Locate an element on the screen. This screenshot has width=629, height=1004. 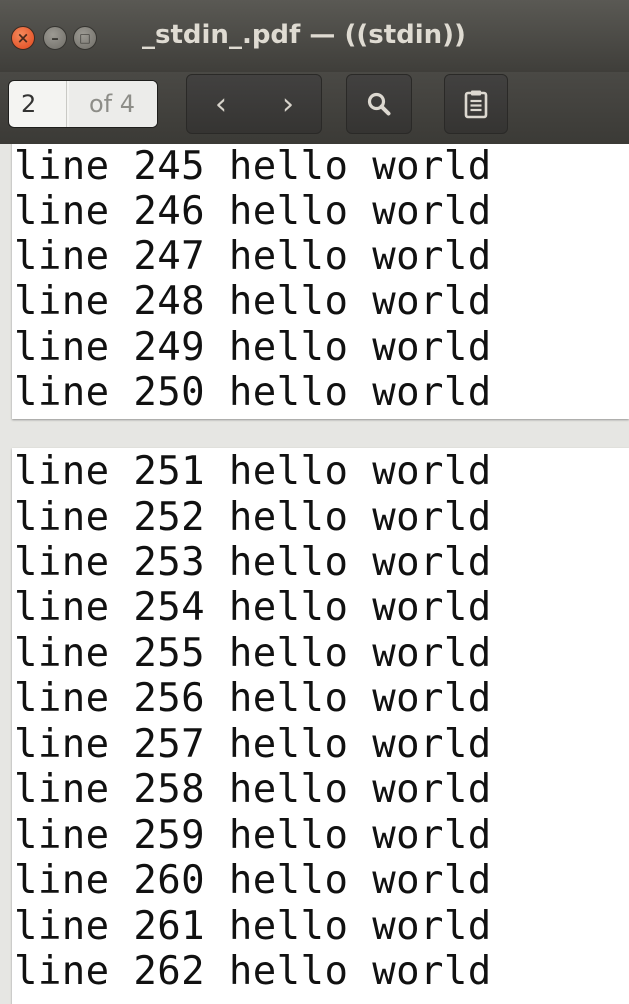
page-text-line: line 261 hello world is located at coordinates (253, 926).